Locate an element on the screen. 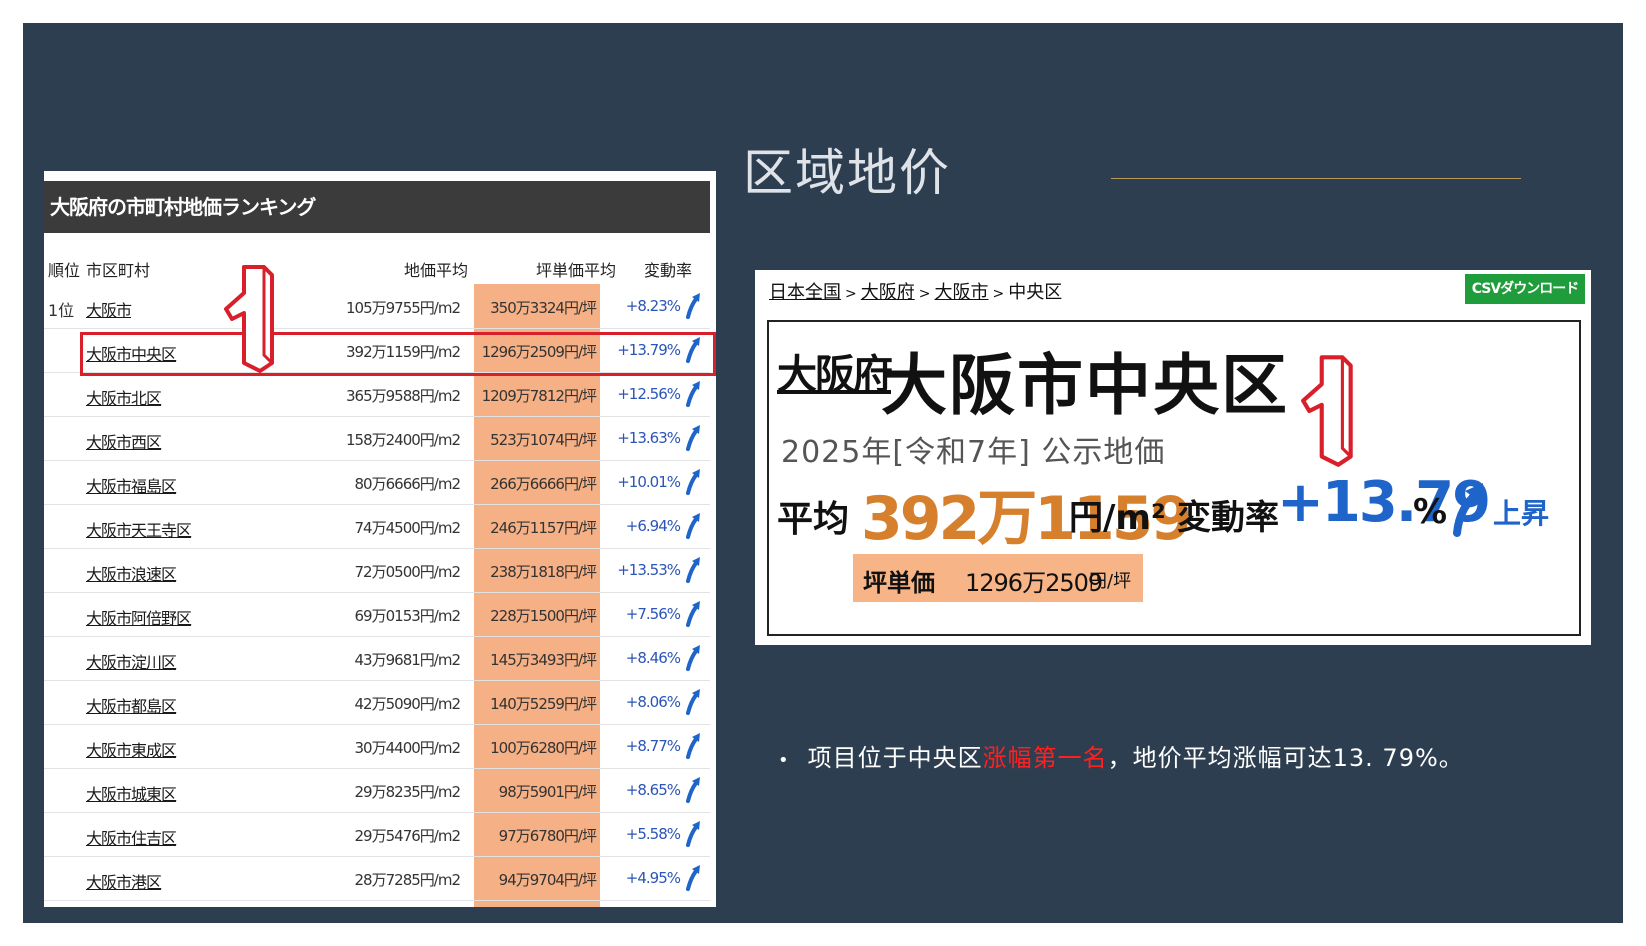  rank-cell: 1位 is located at coordinates (61, 310).